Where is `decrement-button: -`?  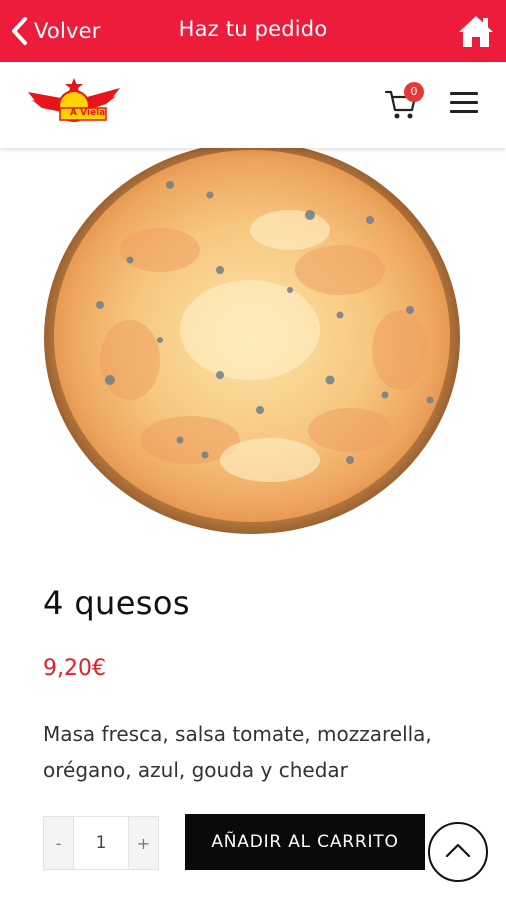 decrement-button: - is located at coordinates (58, 843).